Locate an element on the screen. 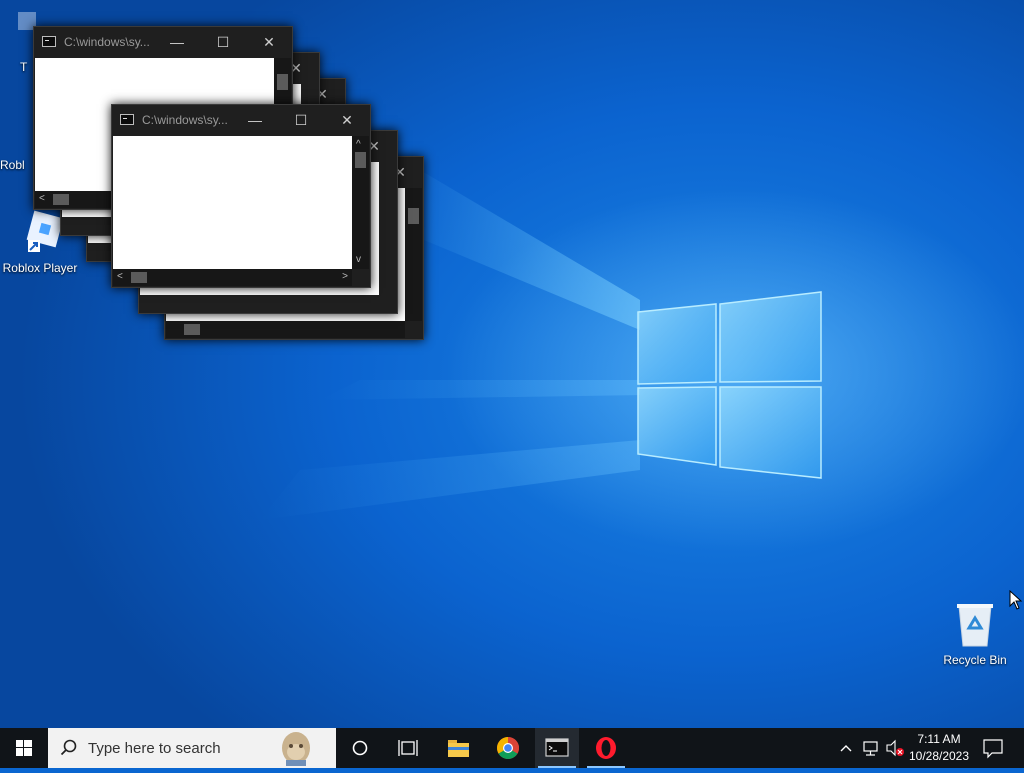 This screenshot has width=1024, height=773. vertical-scrollbar: ^ v is located at coordinates (360, 202).